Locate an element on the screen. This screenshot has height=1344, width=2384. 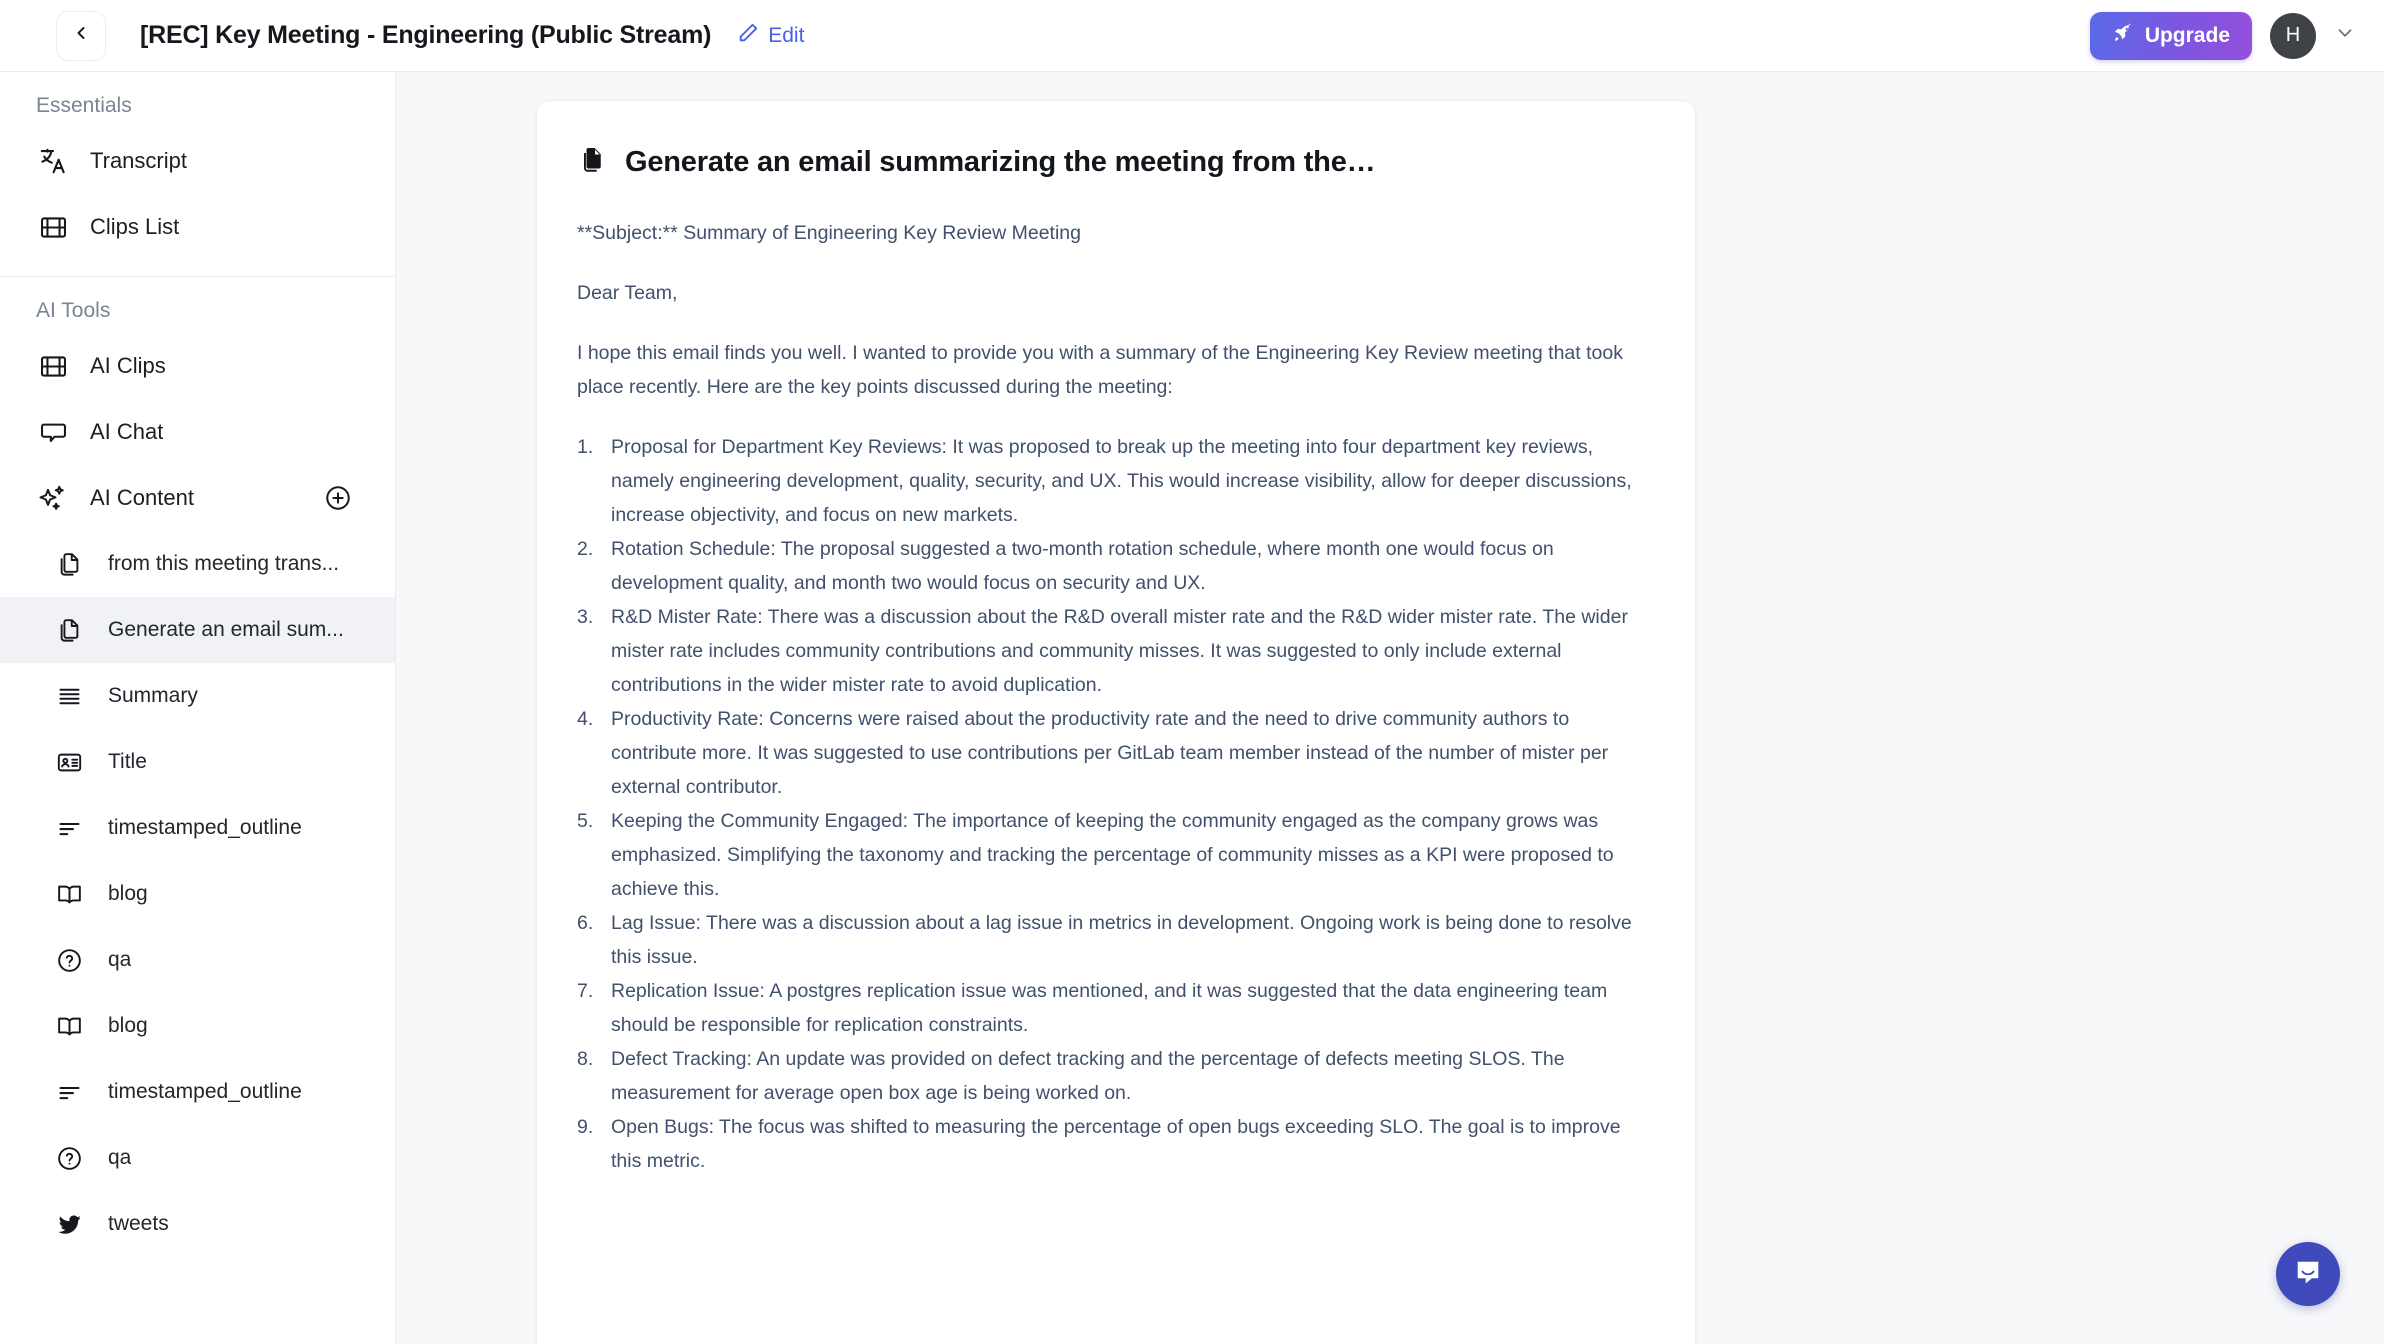
sidebar-item-qa-2: qa is located at coordinates (197, 1158).